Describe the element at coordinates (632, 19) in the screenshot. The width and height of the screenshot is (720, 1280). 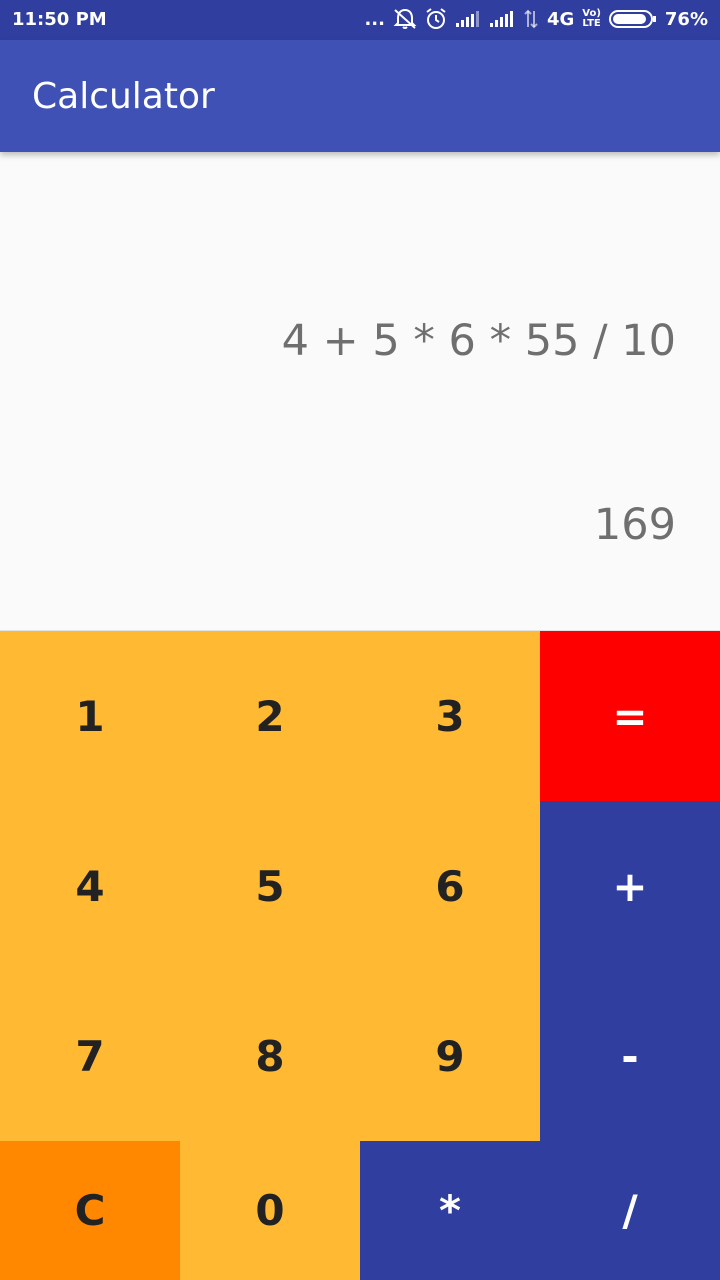
I see `battery-icon` at that location.